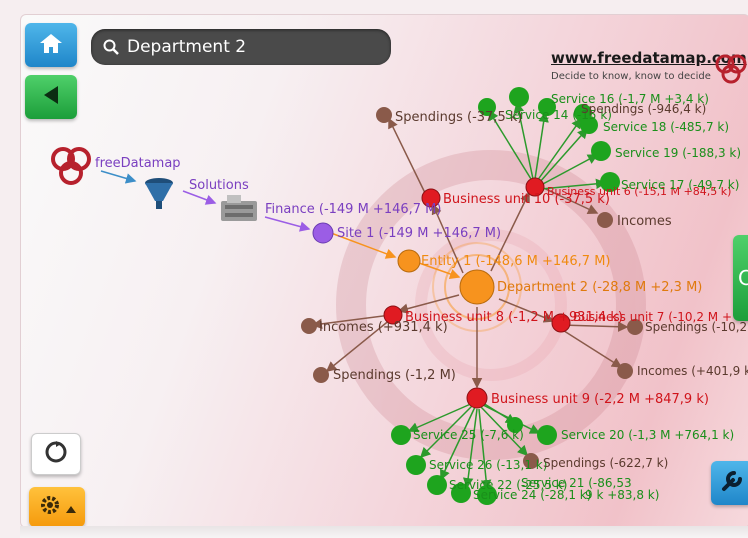 The height and width of the screenshot is (538, 748). I want to click on service-label: Service 18 (-485,7 k), so click(666, 127).